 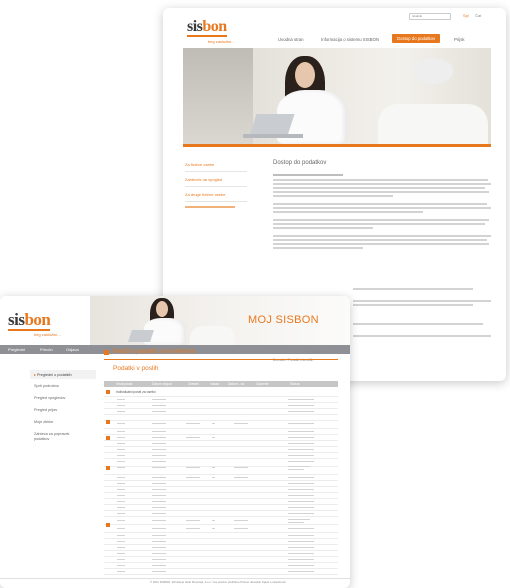 What do you see at coordinates (199, 164) in the screenshot?
I see `sidebar-item-individuals: Za fizične osebe` at bounding box center [199, 164].